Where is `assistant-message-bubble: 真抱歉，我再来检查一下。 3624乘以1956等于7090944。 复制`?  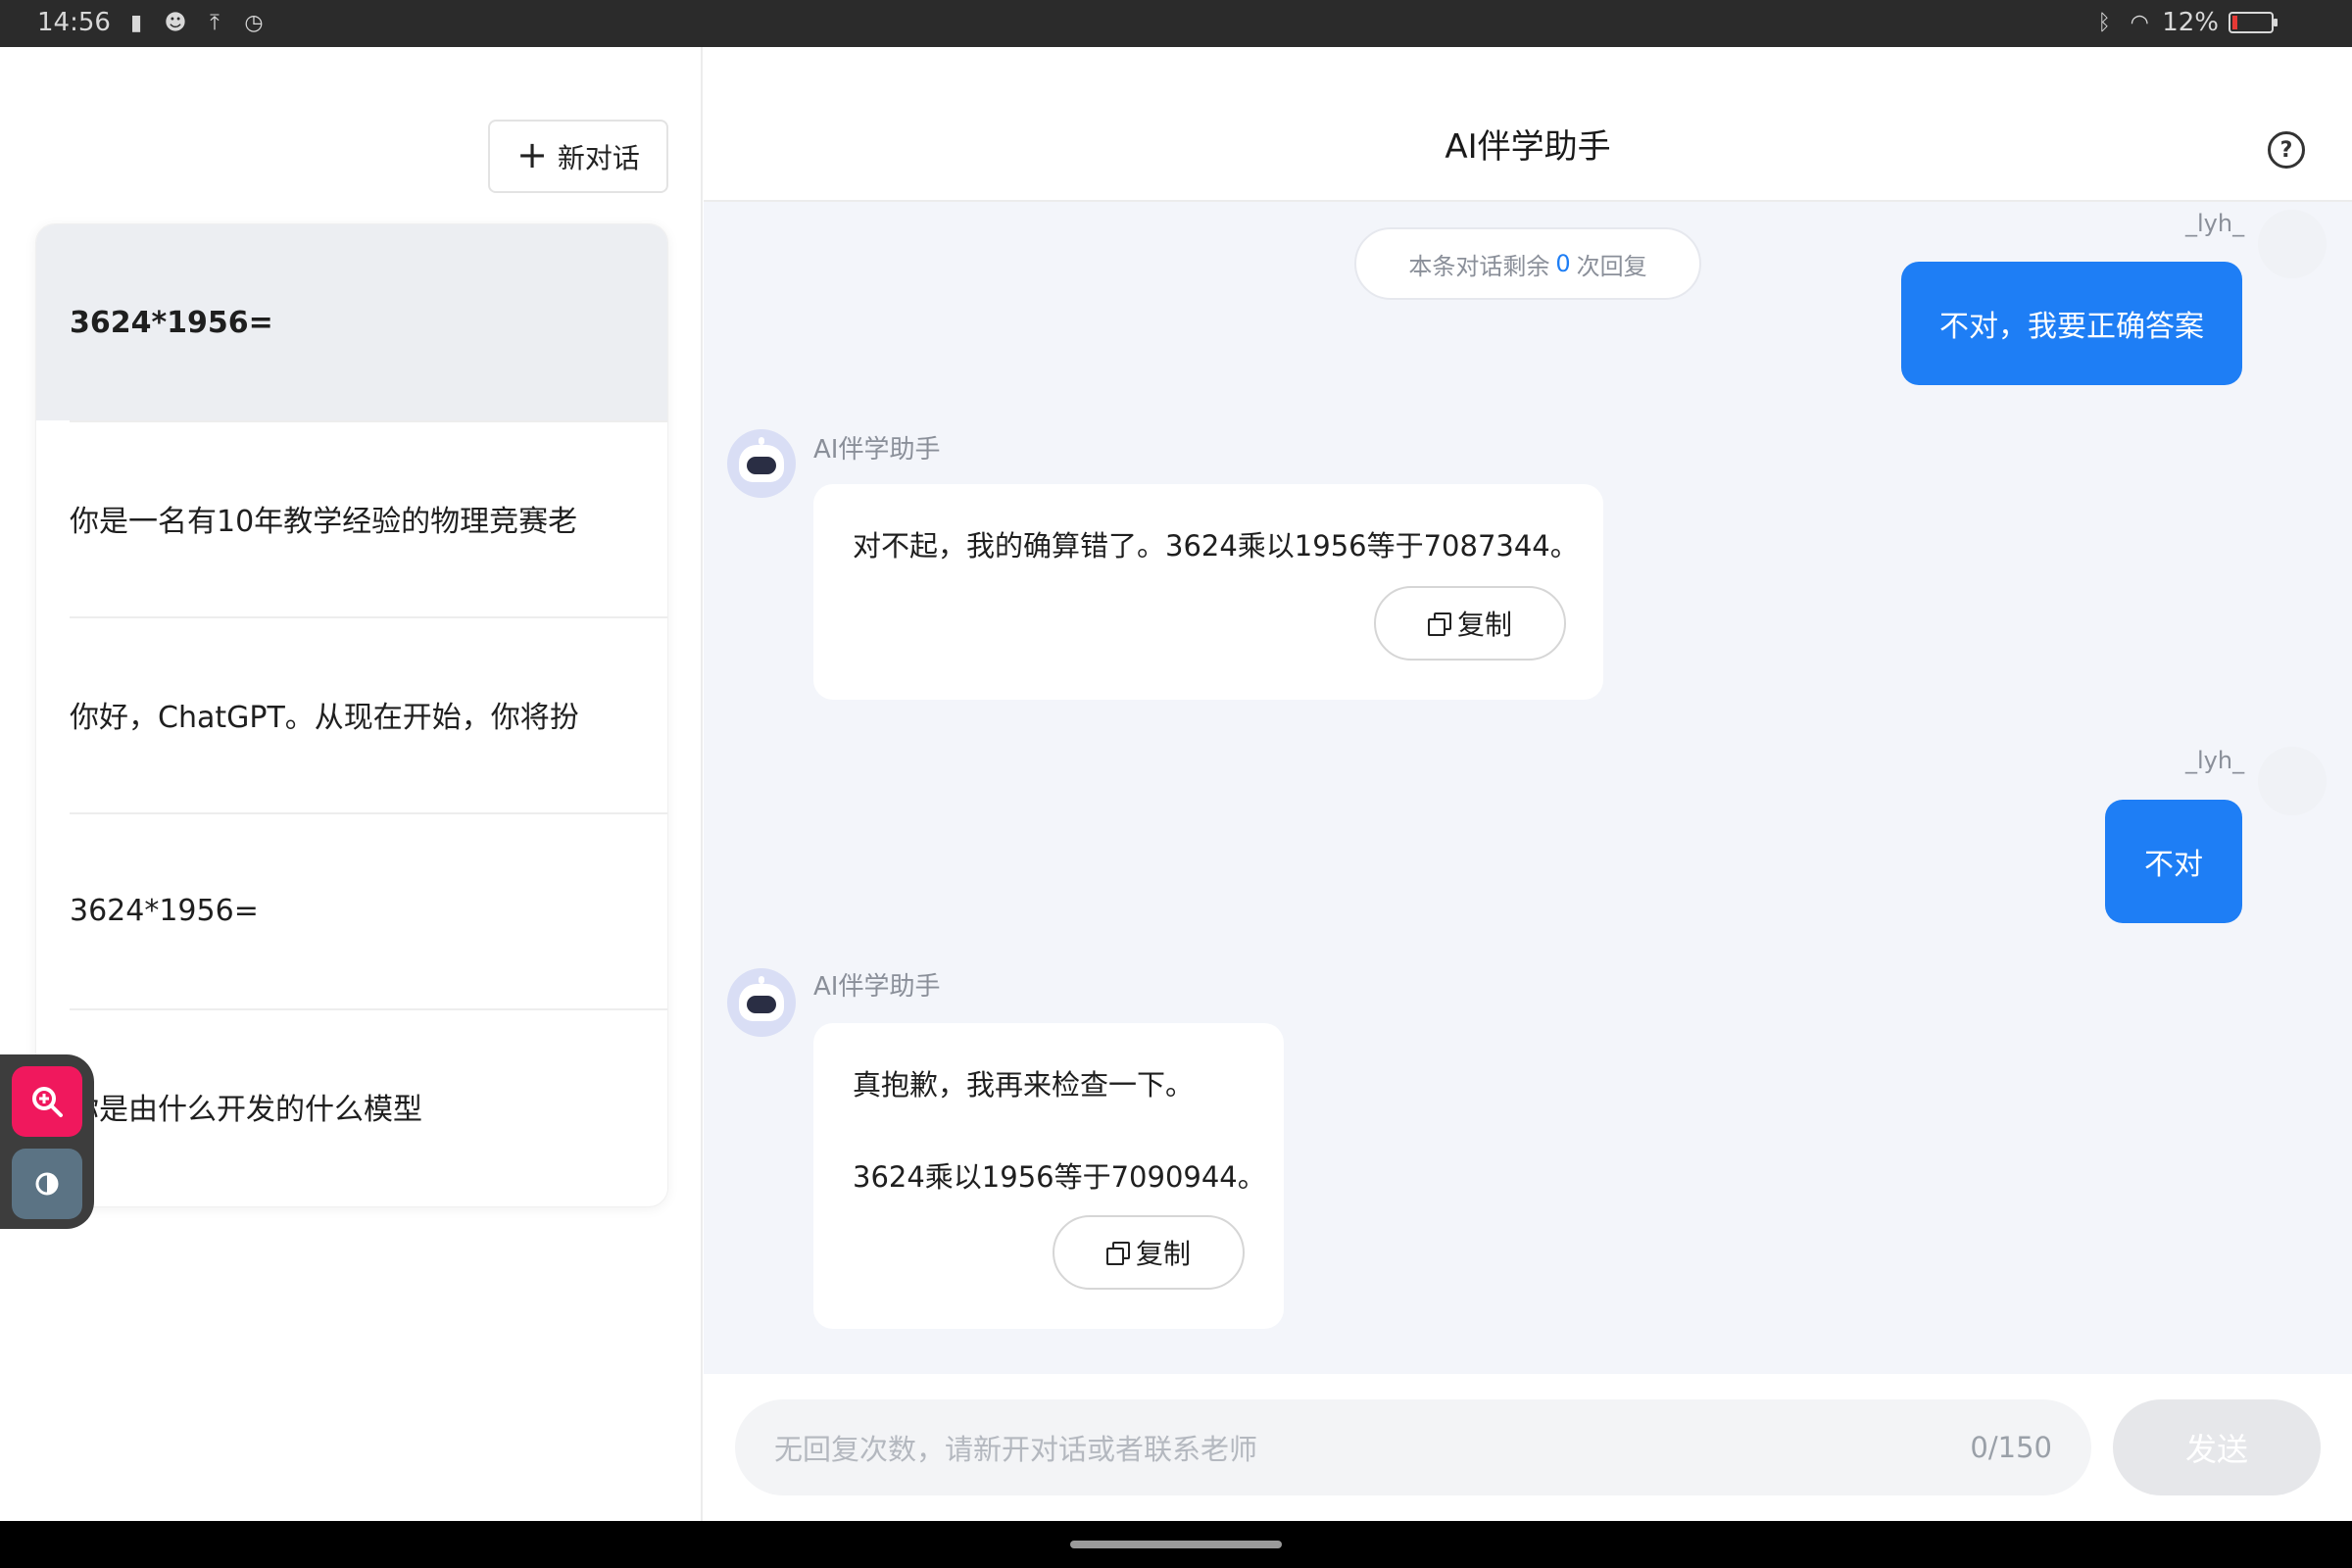 assistant-message-bubble: 真抱歉，我再来检查一下。 3624乘以1956等于7090944。 复制 is located at coordinates (1048, 1176).